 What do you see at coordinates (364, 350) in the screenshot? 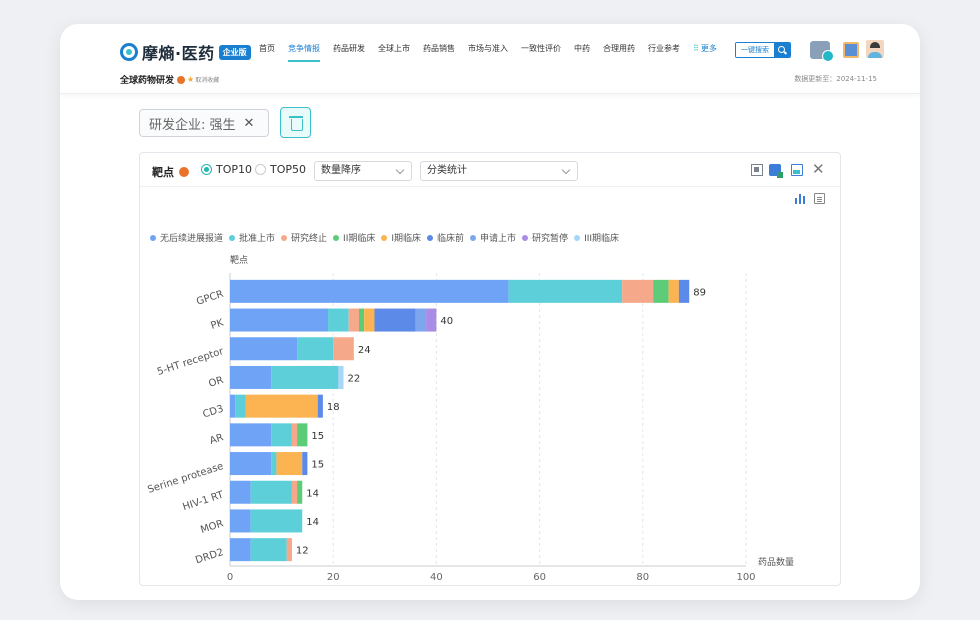
I see `bar-total-label: 24` at bounding box center [364, 350].